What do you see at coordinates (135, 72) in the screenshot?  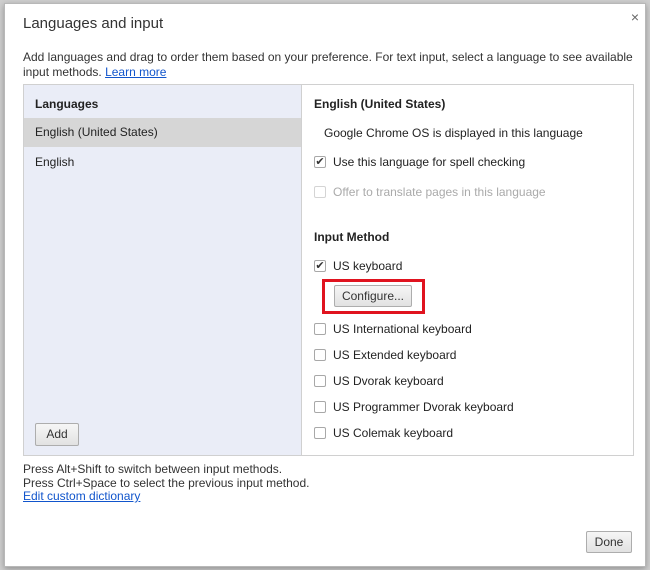 I see `learn-more-link: Learn more` at bounding box center [135, 72].